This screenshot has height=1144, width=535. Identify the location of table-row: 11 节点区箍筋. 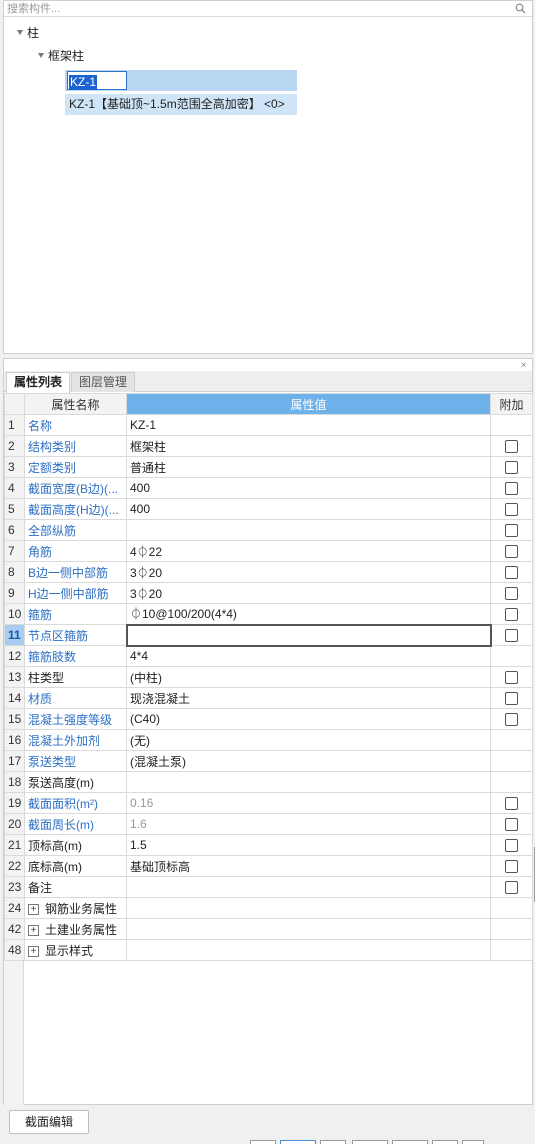
(268, 635).